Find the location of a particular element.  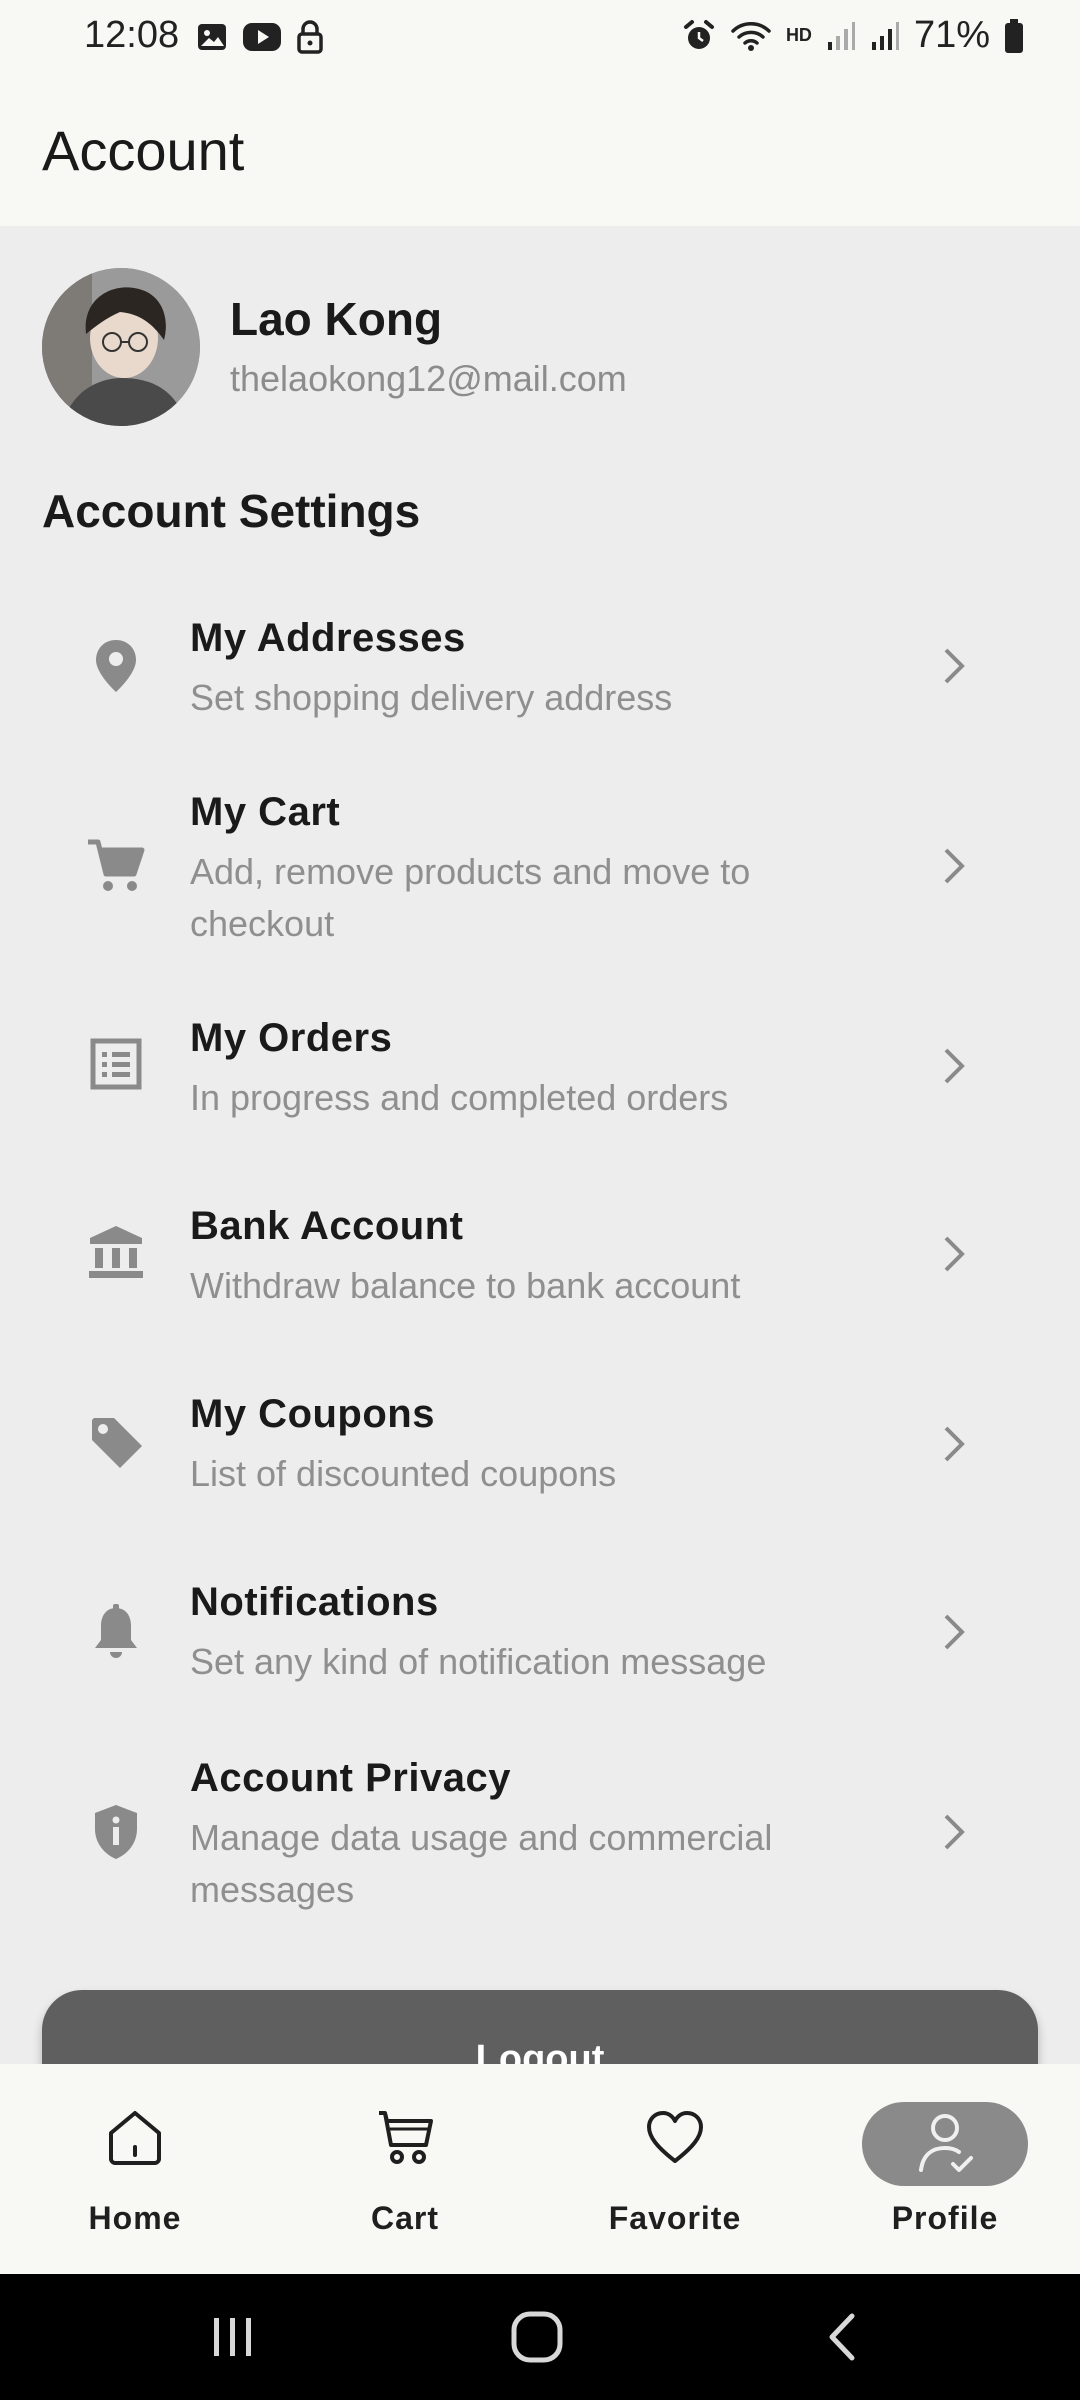

nav-item-home: Home is located at coordinates (135, 2169).